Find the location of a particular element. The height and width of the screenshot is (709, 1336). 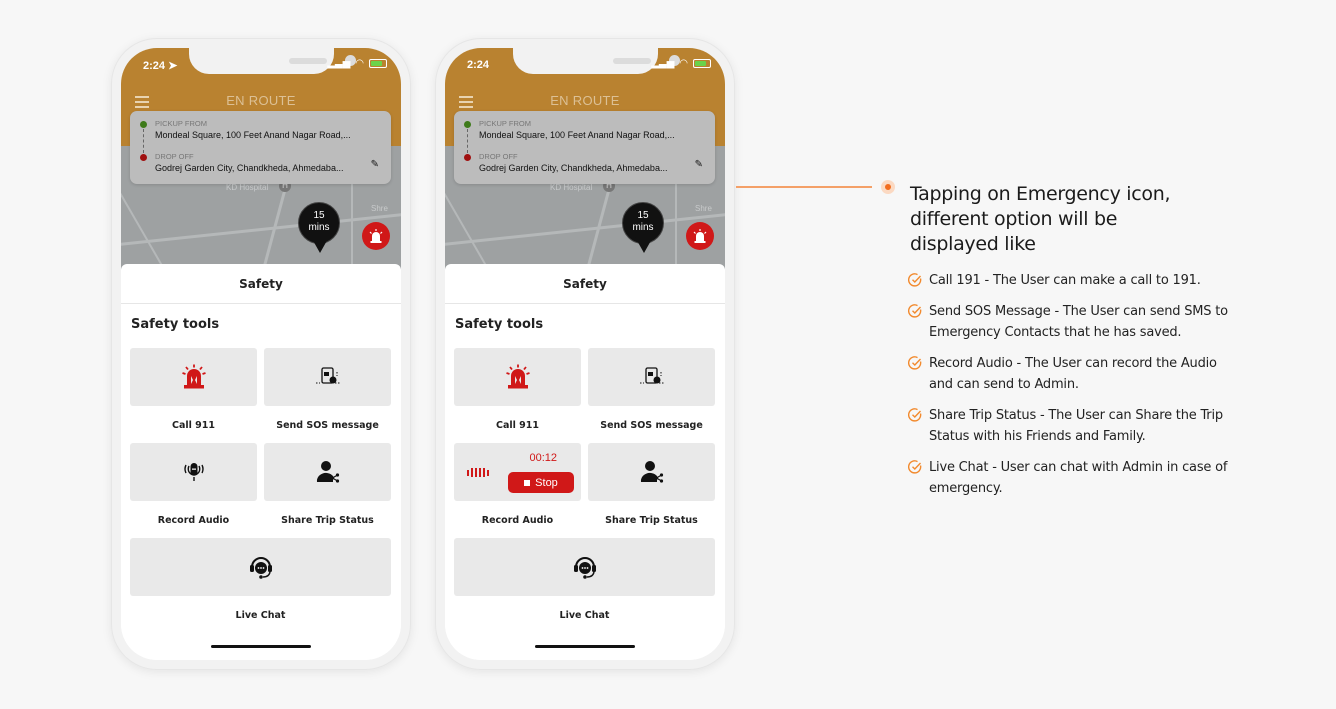

record-audio-tool: 00:12 Stop Record Audio is located at coordinates (517, 484).